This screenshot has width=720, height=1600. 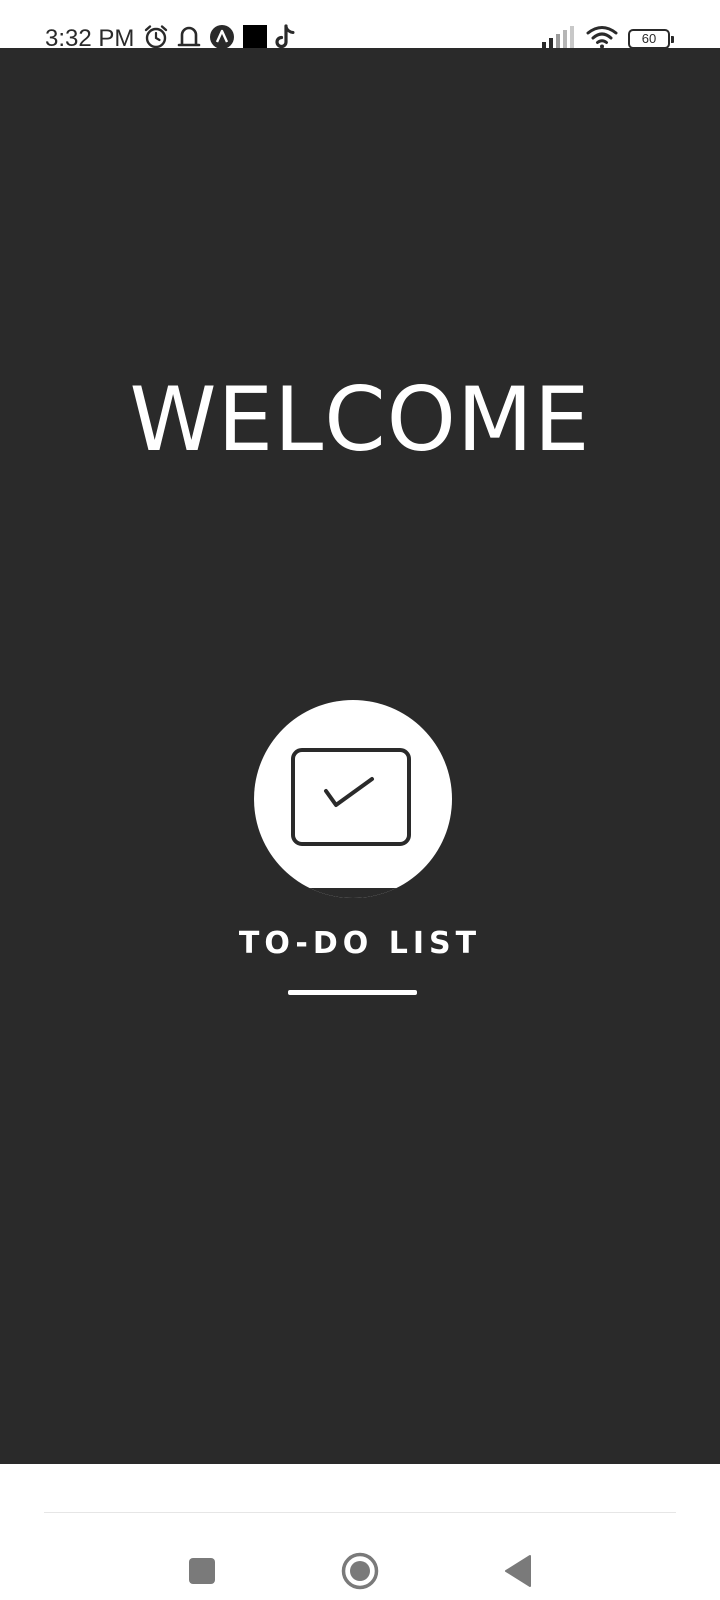 I want to click on welcome-heading: WELCOME, so click(x=360, y=419).